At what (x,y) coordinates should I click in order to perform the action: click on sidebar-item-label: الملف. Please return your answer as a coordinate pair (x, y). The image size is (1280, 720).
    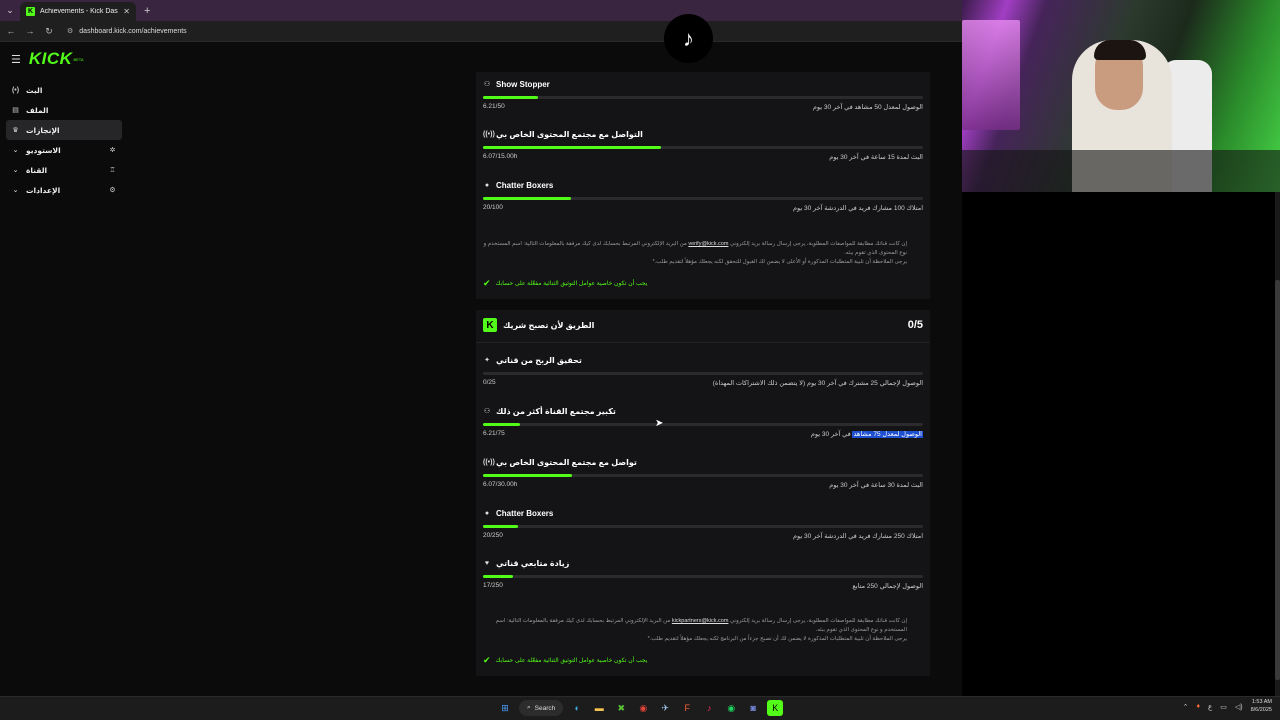
    Looking at the image, I should click on (37, 110).